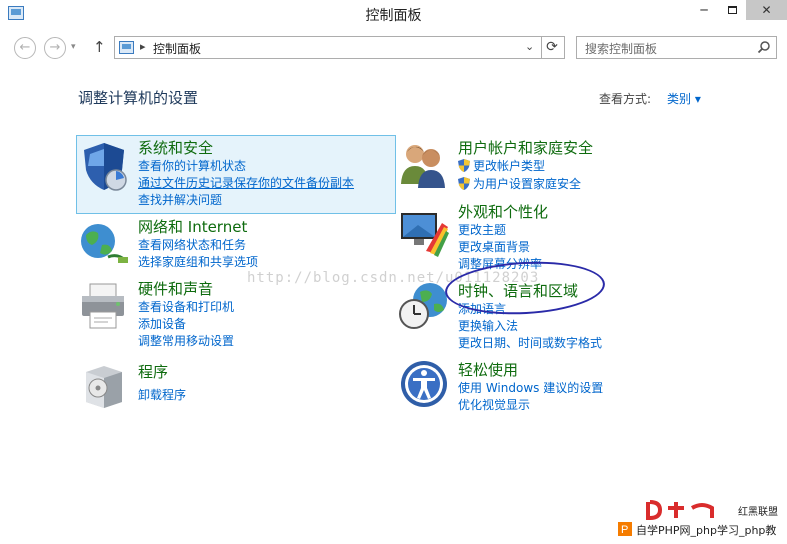 The width and height of the screenshot is (787, 544). I want to click on link-change-input-method: 更换输入法, so click(488, 325).